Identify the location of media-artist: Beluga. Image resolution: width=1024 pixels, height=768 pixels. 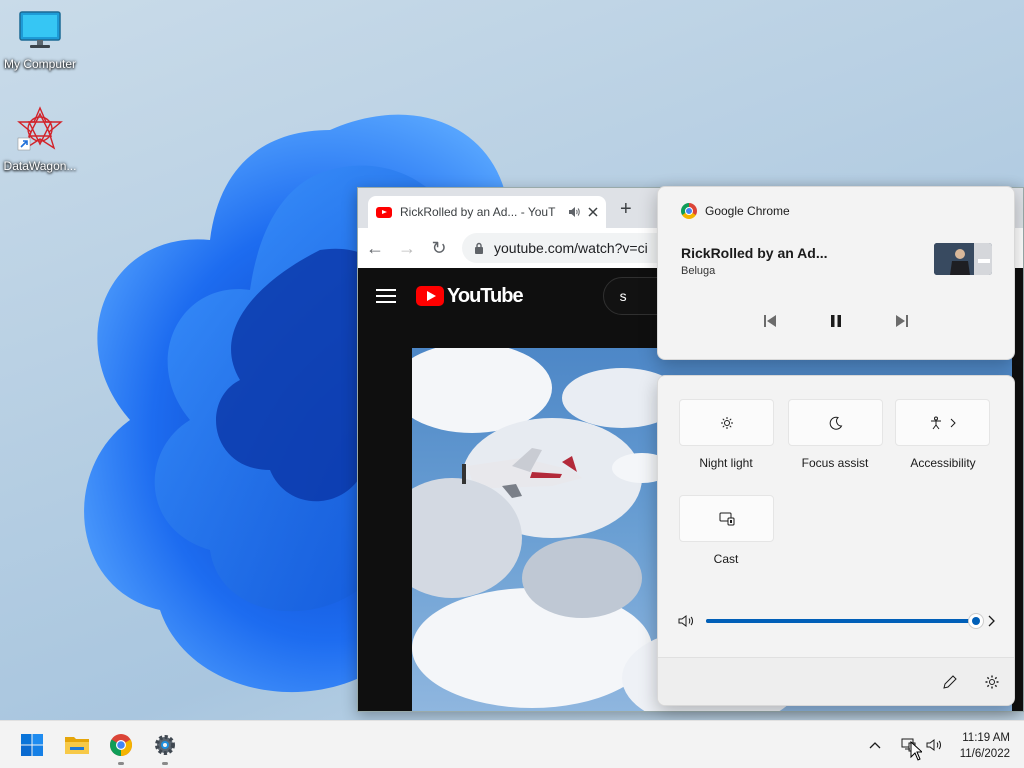
(698, 271).